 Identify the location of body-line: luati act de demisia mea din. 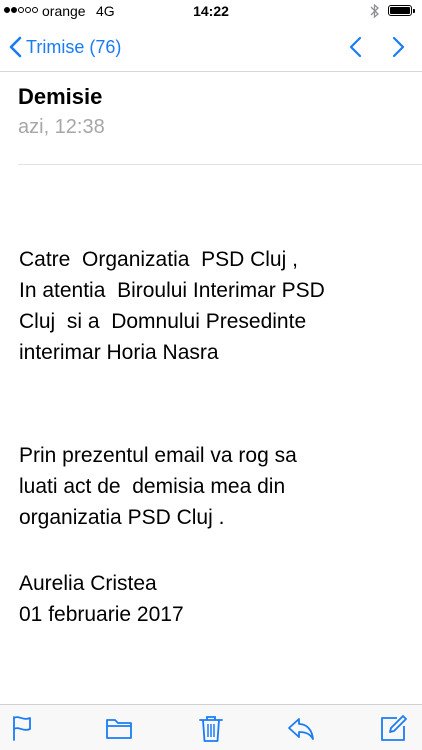
(152, 486).